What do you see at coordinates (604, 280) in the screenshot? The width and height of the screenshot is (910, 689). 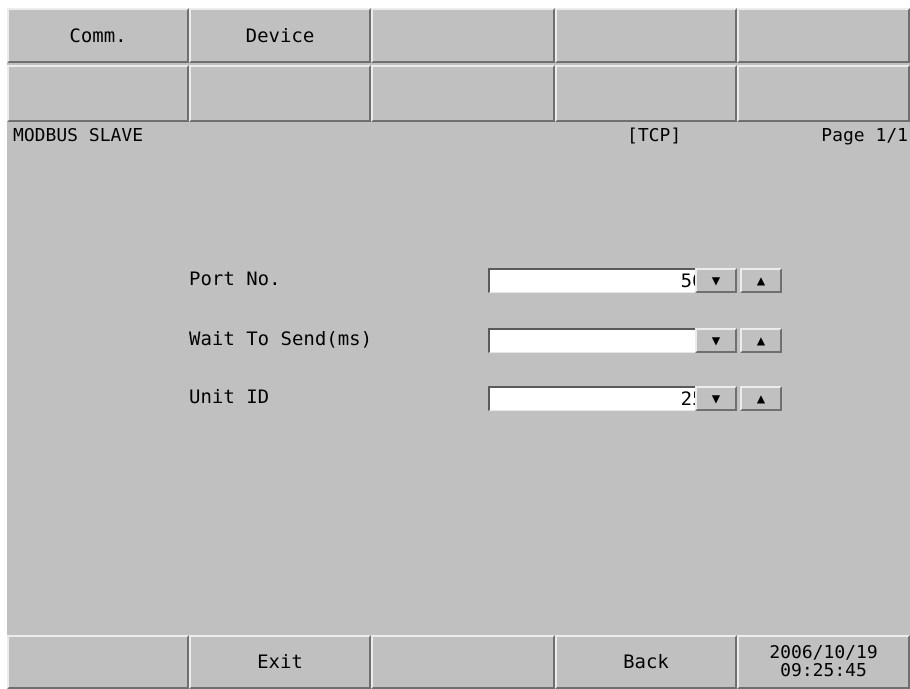 I see `port-no-field: 502` at bounding box center [604, 280].